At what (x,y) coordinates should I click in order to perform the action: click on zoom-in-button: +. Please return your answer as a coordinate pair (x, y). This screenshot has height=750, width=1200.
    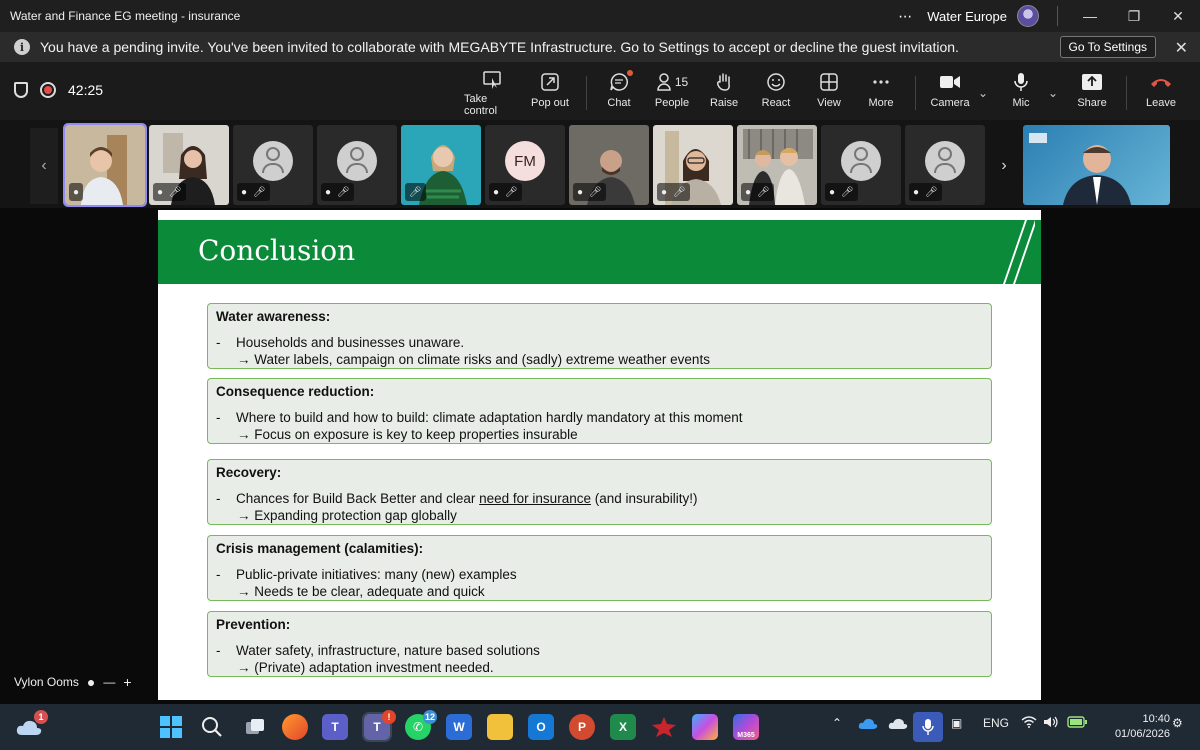
    Looking at the image, I should click on (127, 682).